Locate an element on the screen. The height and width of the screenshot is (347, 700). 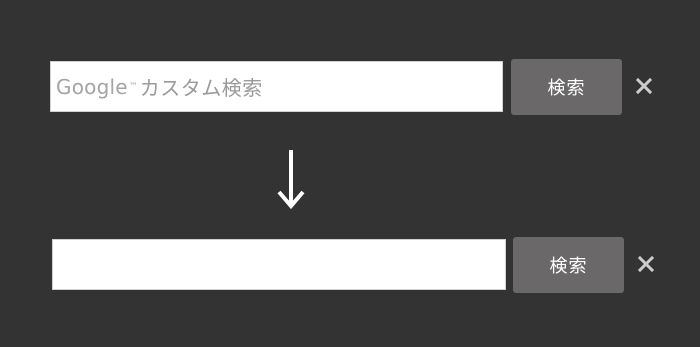
search-input-empty is located at coordinates (279, 264).